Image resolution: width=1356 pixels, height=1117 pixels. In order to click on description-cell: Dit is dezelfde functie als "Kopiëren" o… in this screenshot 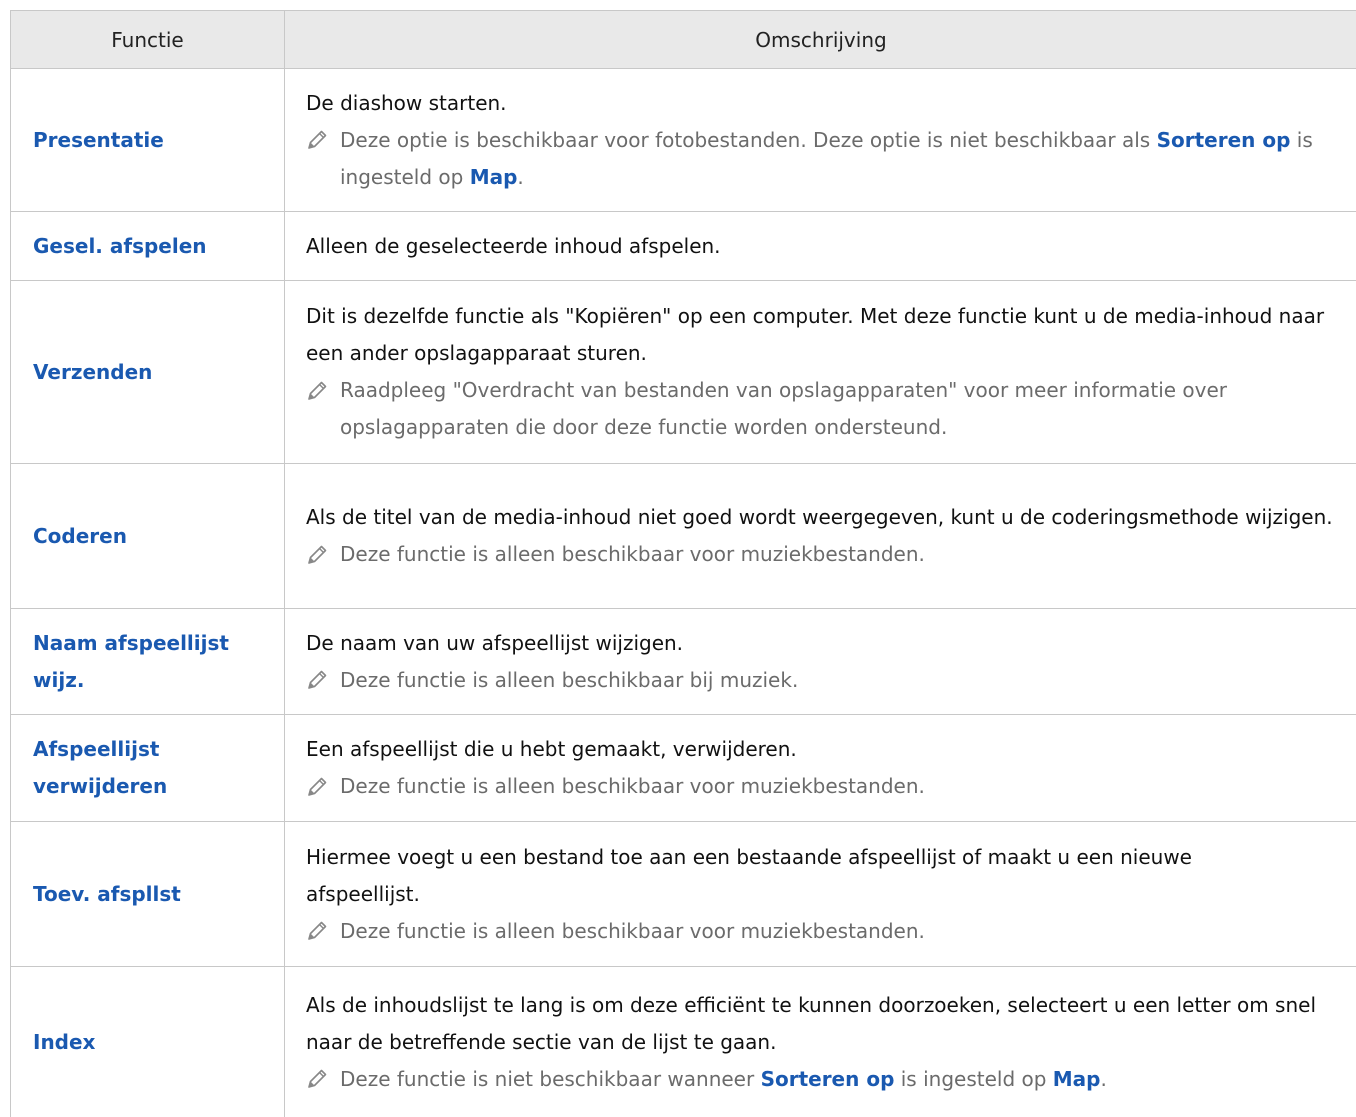, I will do `click(820, 372)`.